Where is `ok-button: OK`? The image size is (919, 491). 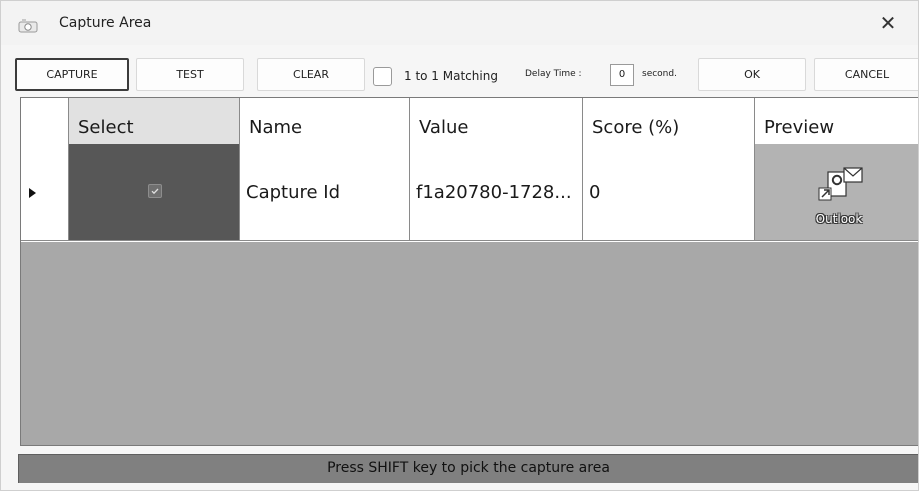
ok-button: OK is located at coordinates (752, 74).